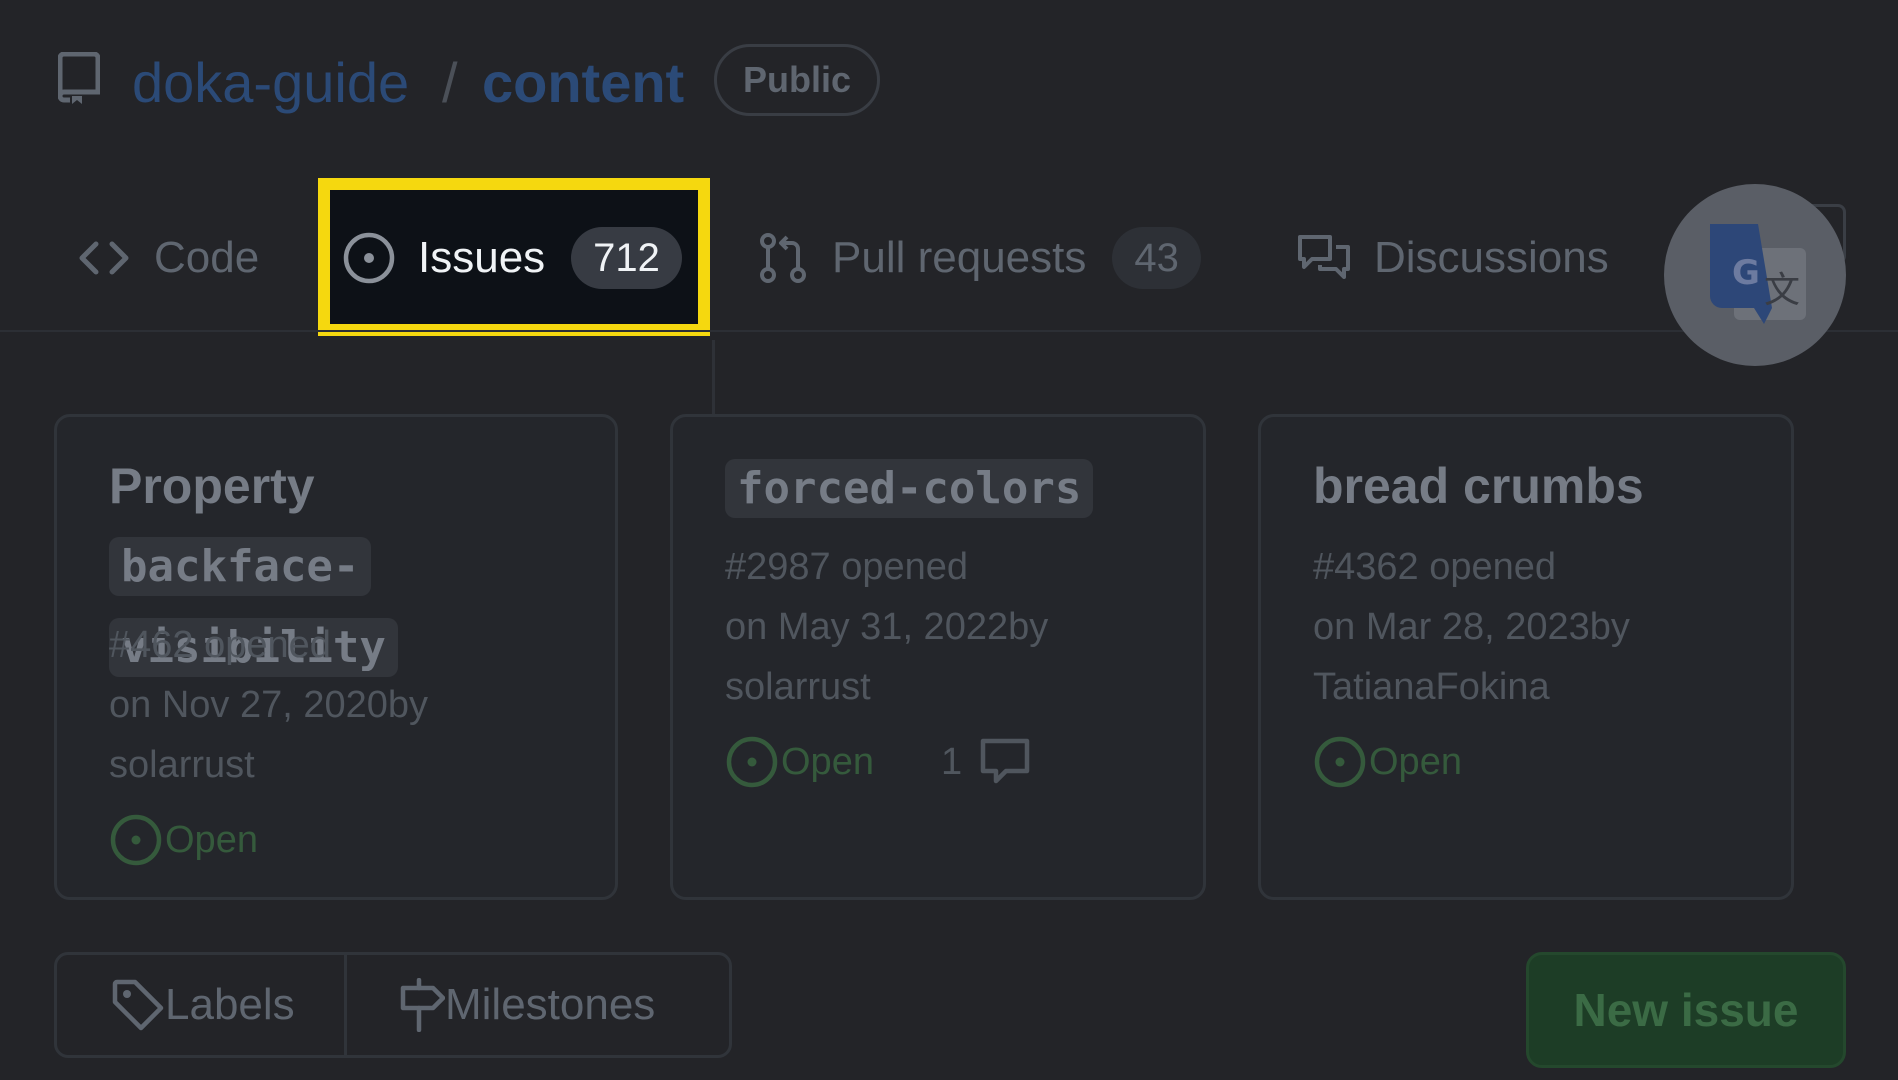 This screenshot has width=1898, height=1080. I want to click on issue-number: #2987 opened, so click(847, 567).